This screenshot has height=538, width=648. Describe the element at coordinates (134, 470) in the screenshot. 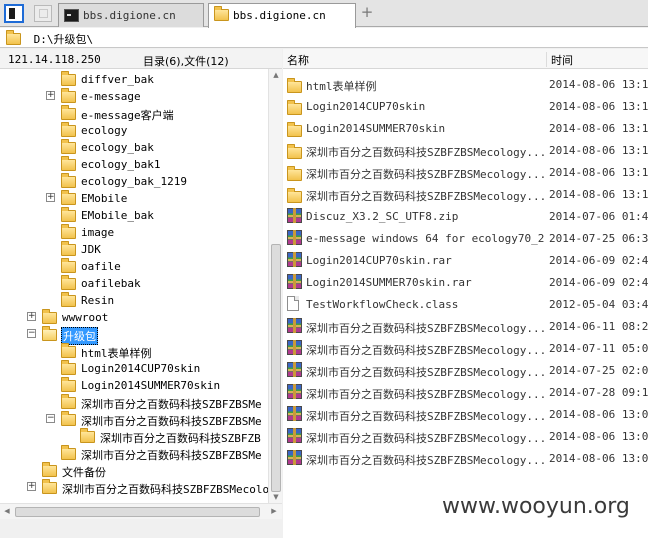

I see `tree-node: 文件备份` at that location.